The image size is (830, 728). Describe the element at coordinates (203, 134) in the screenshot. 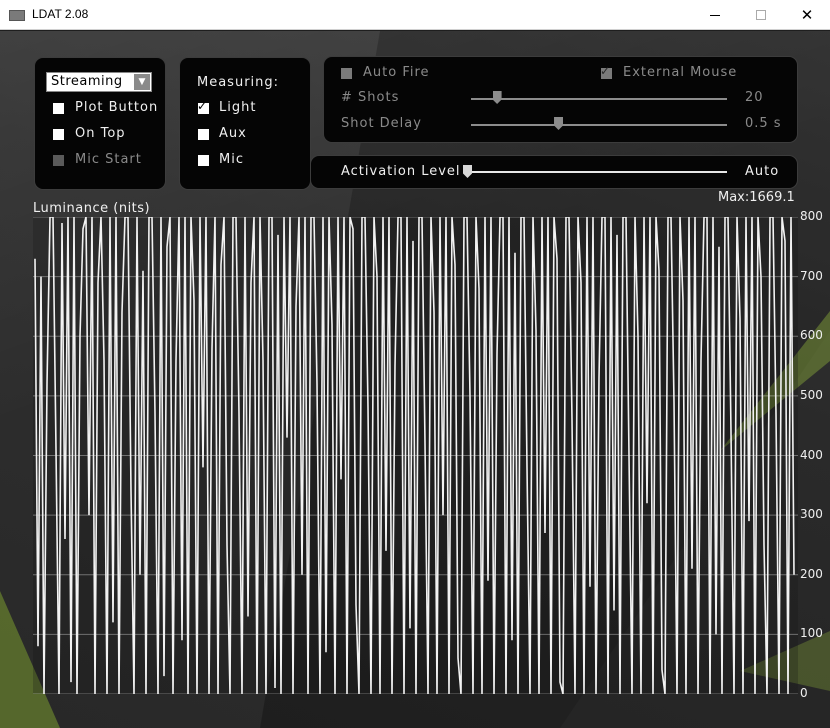

I see `aux-checkbox` at that location.